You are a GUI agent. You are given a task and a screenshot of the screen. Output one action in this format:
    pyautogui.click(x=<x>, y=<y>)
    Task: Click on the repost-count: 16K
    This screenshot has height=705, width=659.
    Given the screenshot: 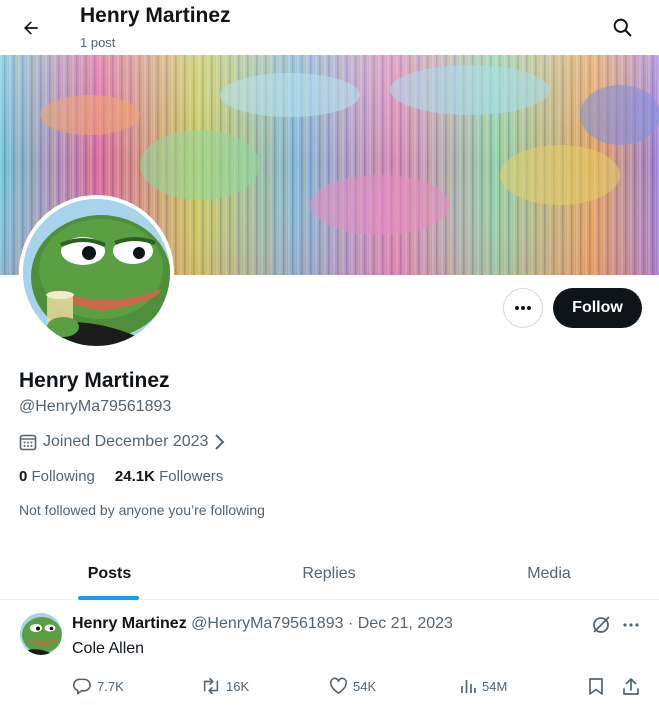 What is the action you would take?
    pyautogui.click(x=238, y=686)
    